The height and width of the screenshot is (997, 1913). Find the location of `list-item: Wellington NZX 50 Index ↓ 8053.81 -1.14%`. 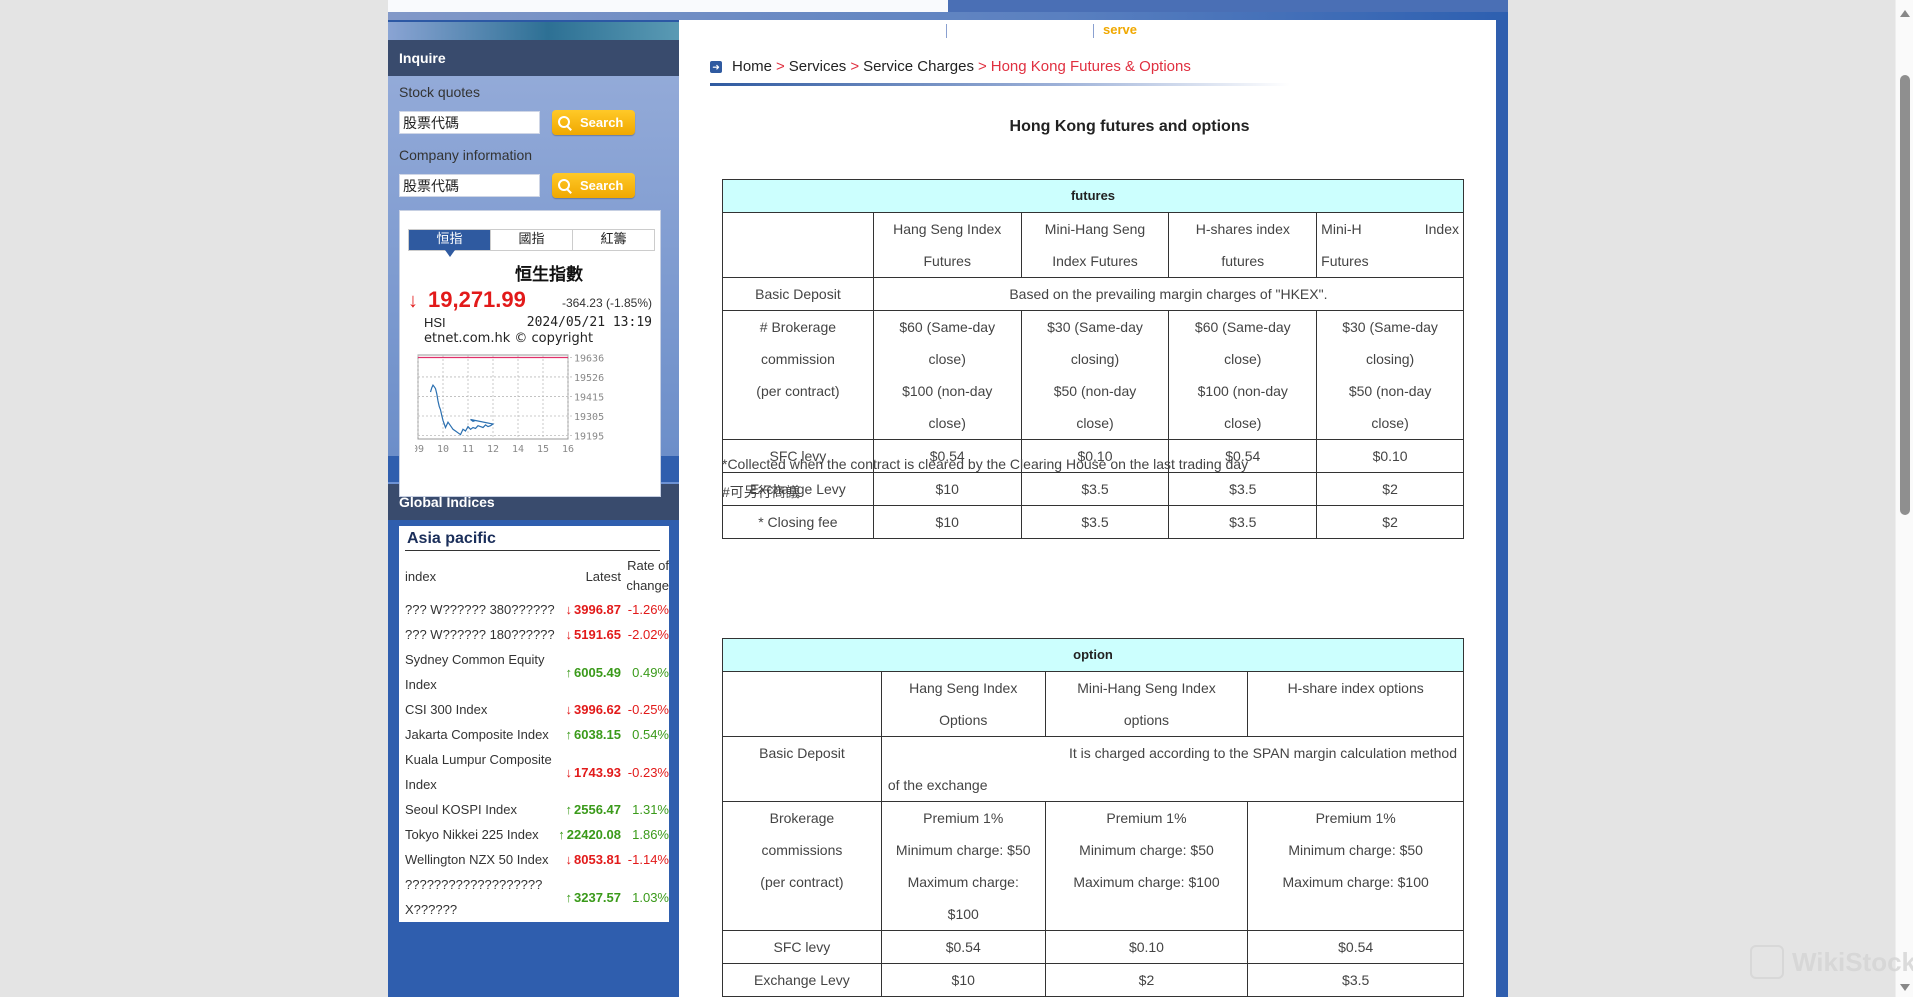

list-item: Wellington NZX 50 Index ↓ 8053.81 -1.14% is located at coordinates (537, 859).